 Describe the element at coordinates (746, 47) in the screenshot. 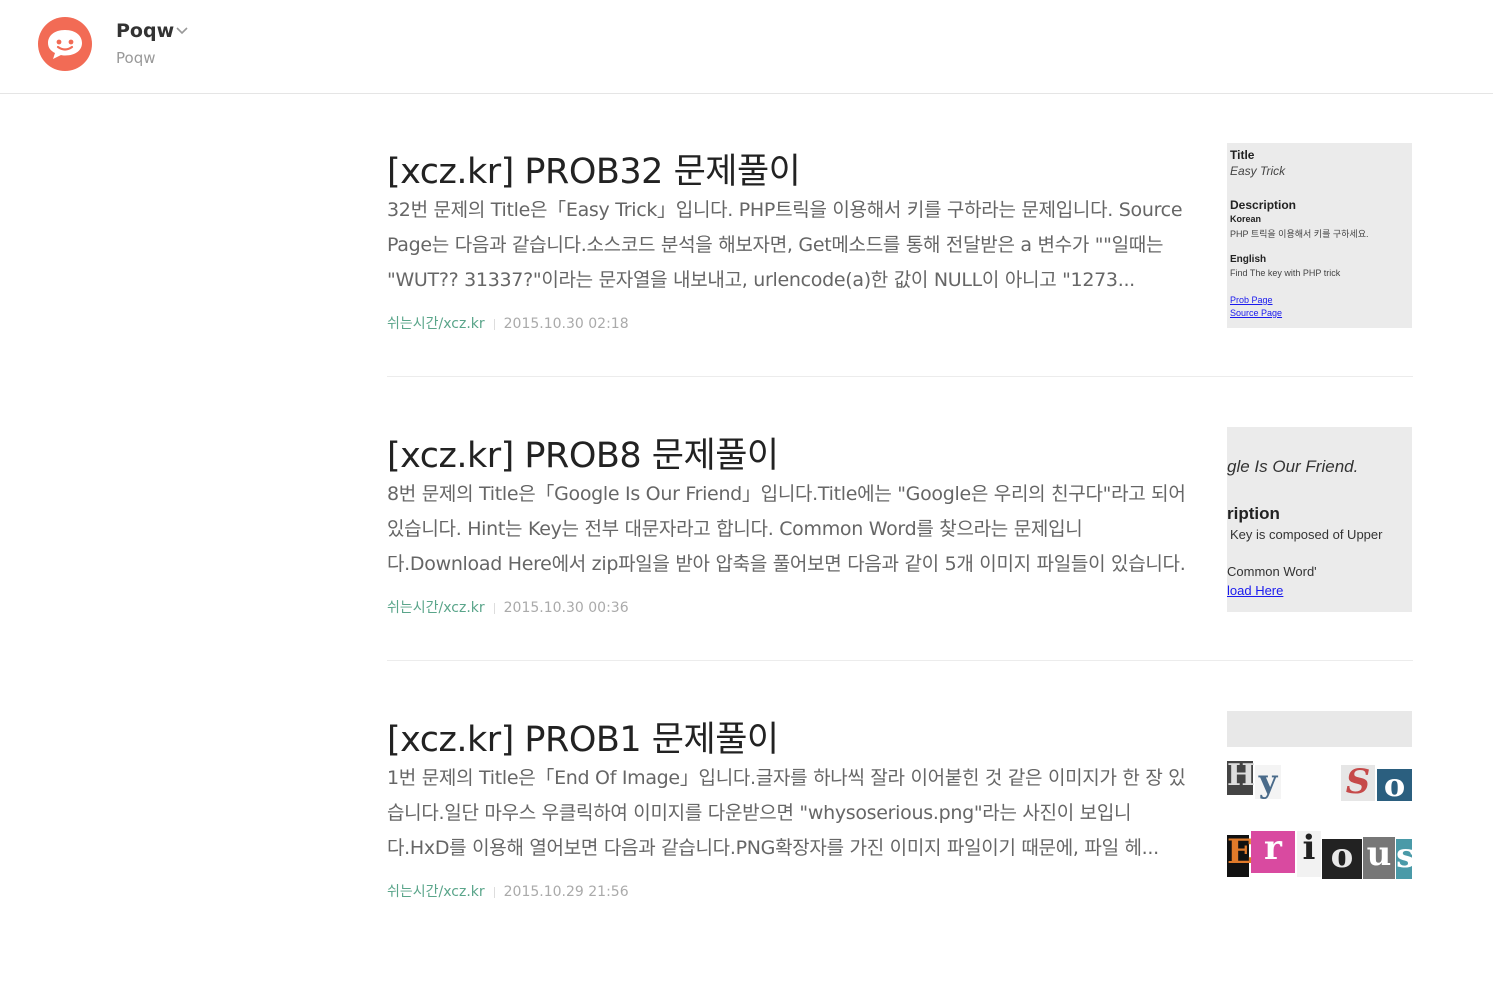

I see `blog-header: Poqw Poqw` at that location.